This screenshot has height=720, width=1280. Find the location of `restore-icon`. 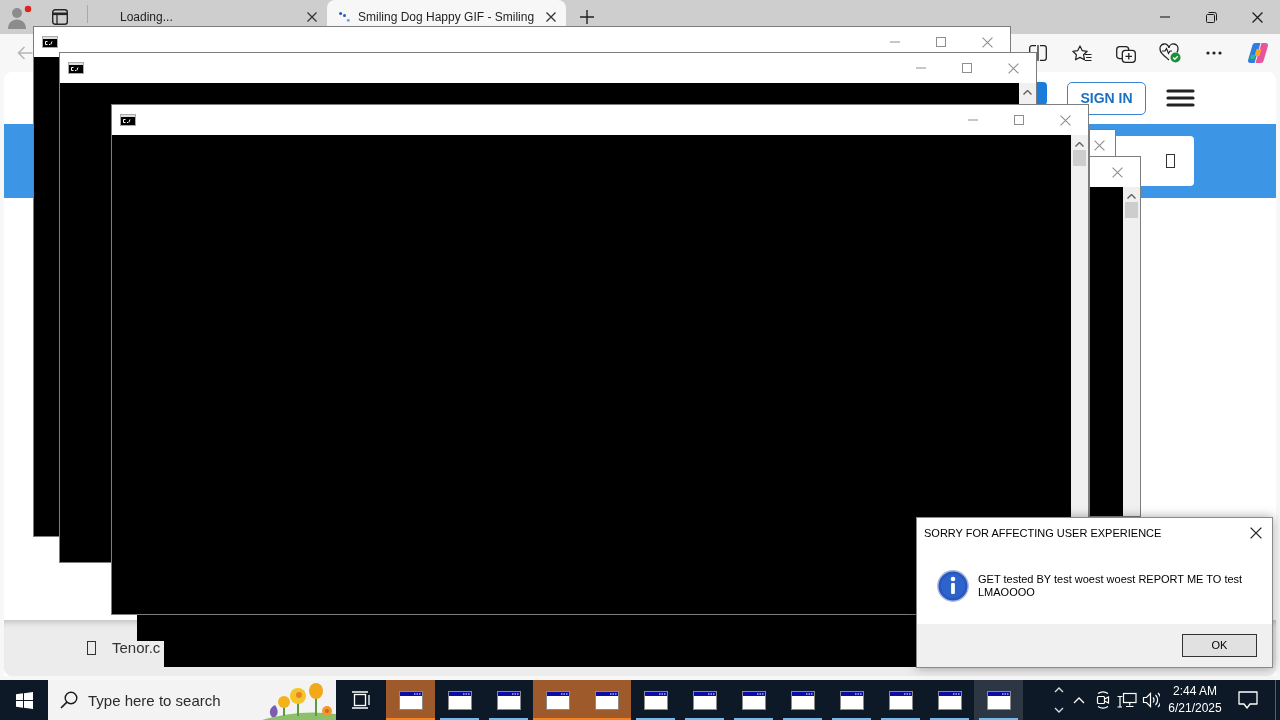

restore-icon is located at coordinates (1211, 17).